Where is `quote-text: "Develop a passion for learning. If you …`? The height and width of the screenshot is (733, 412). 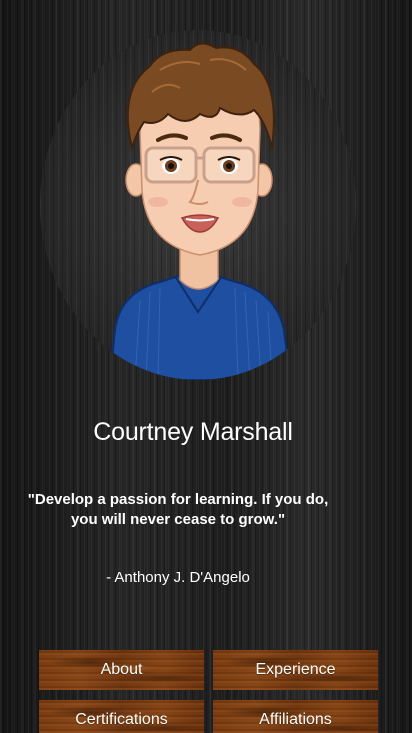 quote-text: "Develop a passion for learning. If you … is located at coordinates (178, 509).